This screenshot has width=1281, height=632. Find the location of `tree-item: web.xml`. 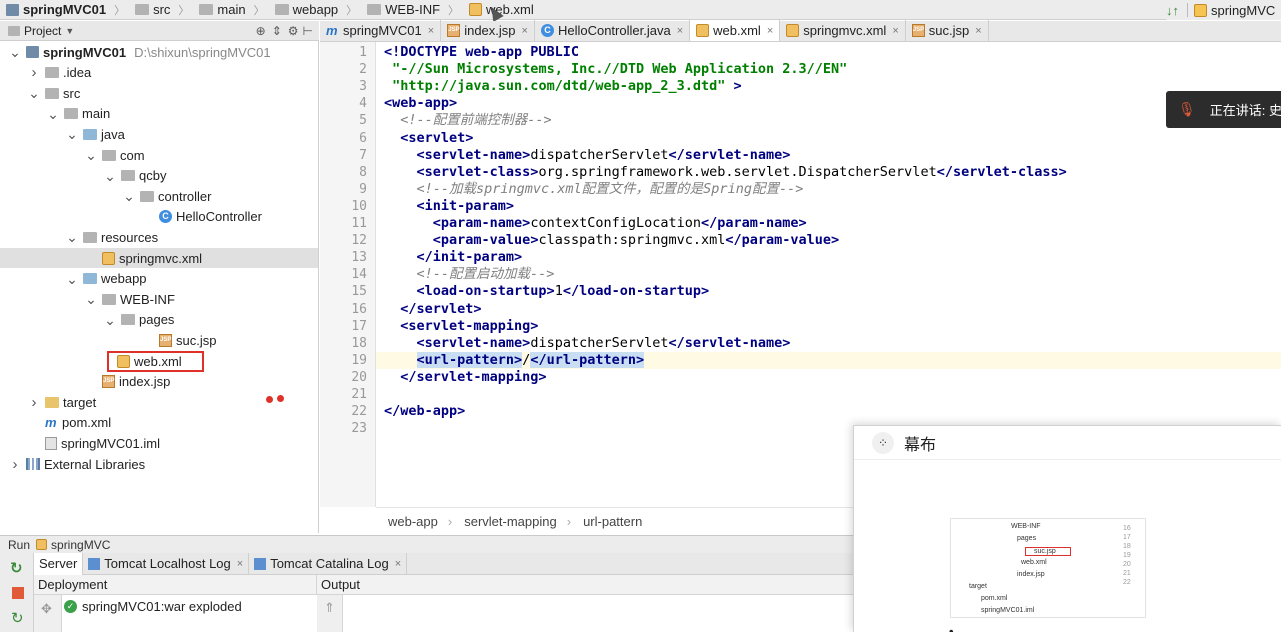

tree-item: web.xml is located at coordinates (159, 361).